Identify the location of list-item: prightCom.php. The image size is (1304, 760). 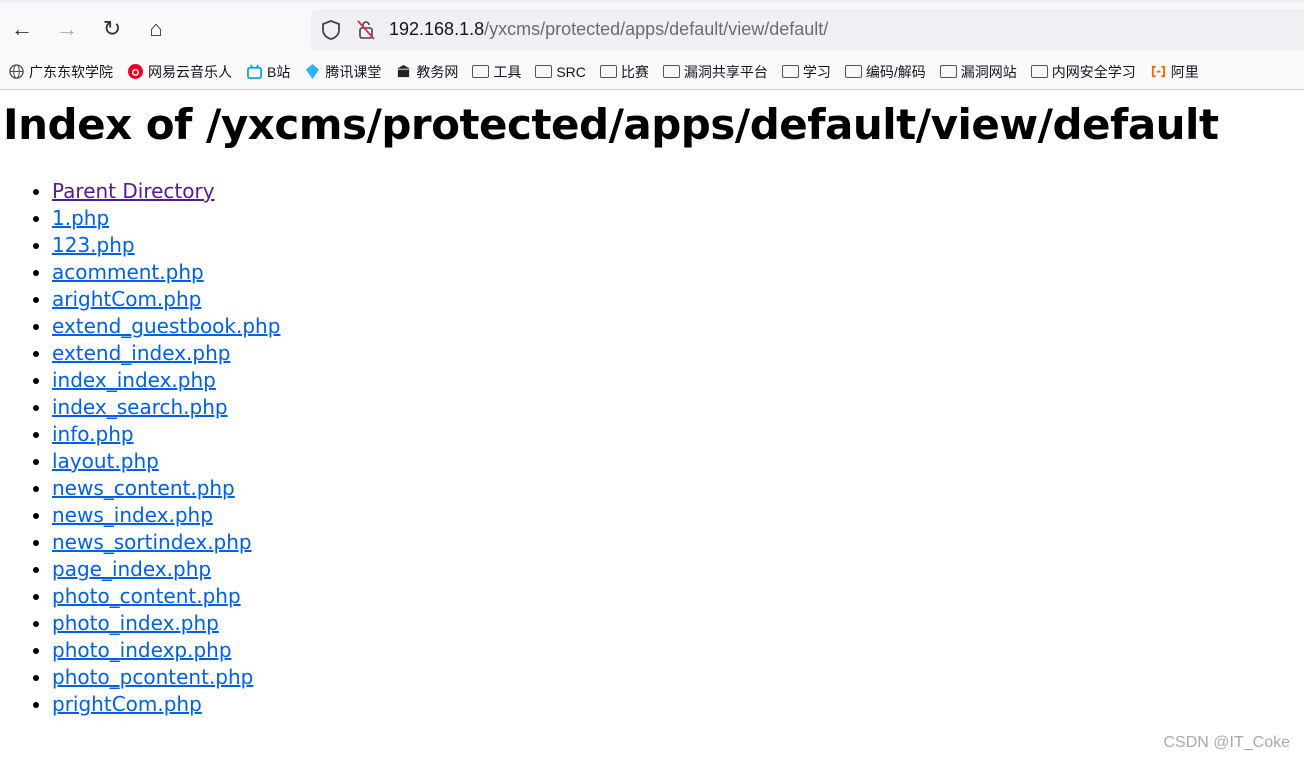
(166, 704).